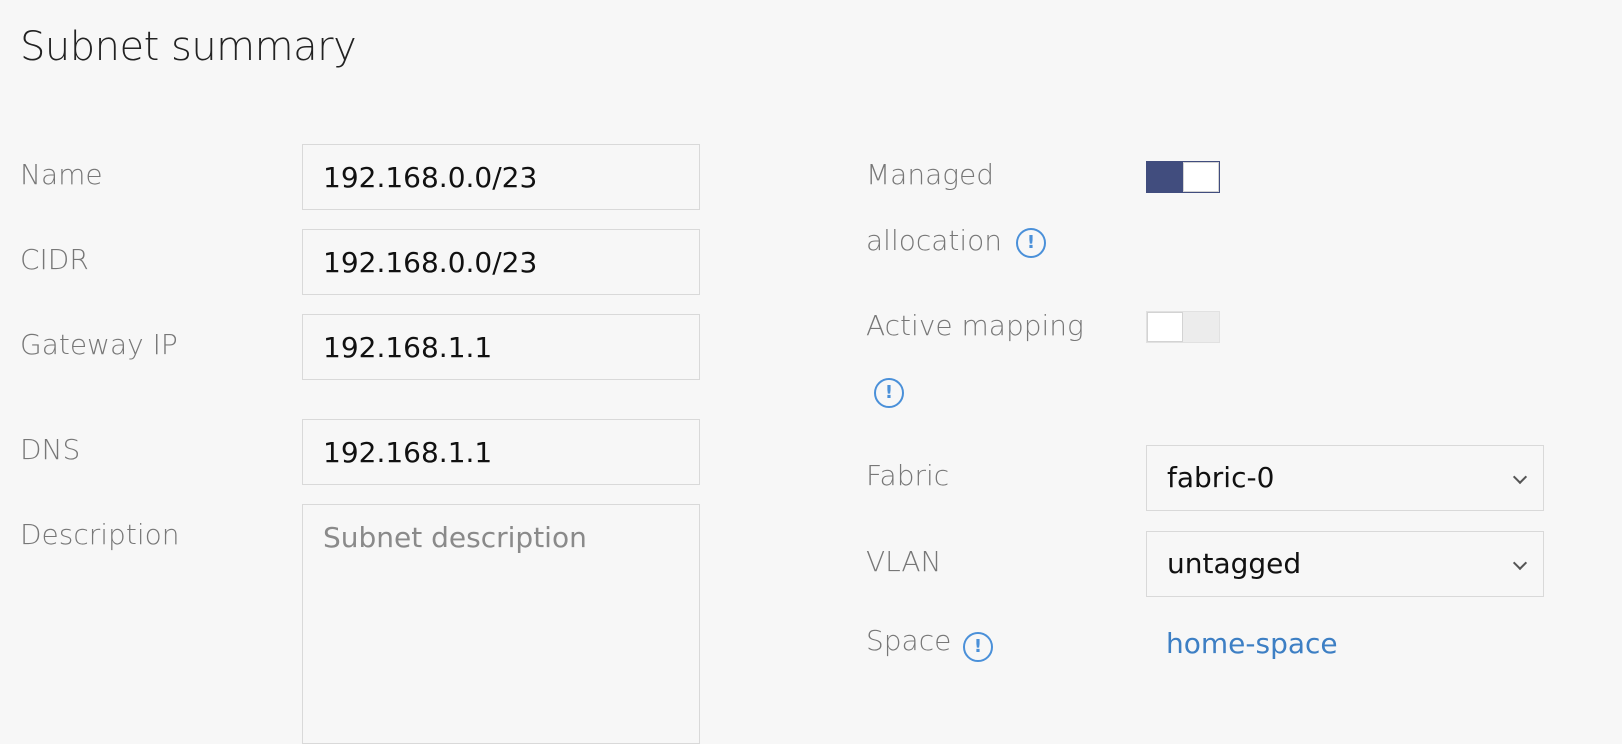  Describe the element at coordinates (1345, 478) in the screenshot. I see `fabric-select: fabric-0` at that location.